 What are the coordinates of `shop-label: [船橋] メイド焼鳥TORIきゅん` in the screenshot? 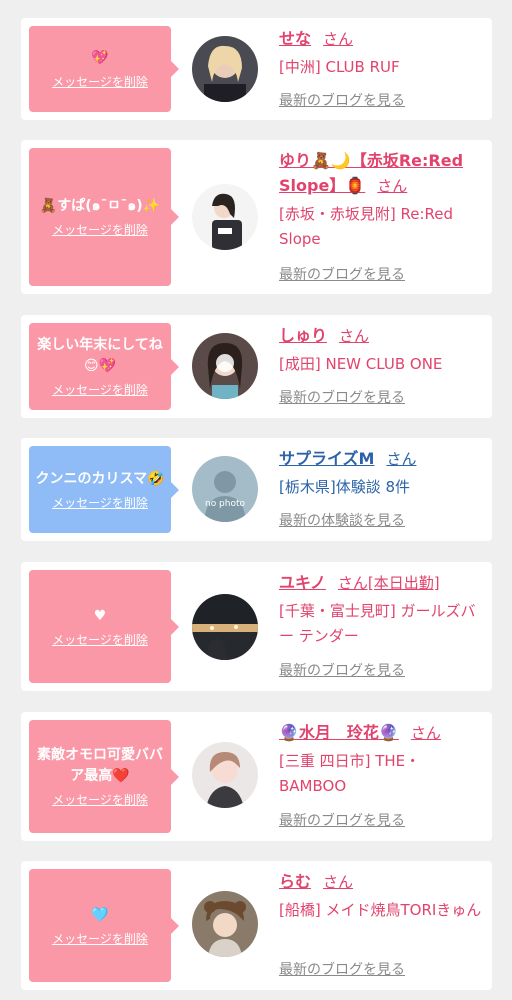 It's located at (380, 910).